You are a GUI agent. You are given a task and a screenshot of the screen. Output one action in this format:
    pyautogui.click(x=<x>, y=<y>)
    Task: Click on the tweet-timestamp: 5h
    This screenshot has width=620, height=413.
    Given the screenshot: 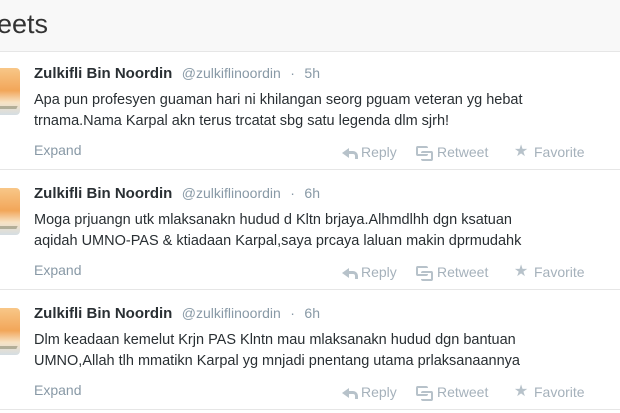 What is the action you would take?
    pyautogui.click(x=312, y=73)
    